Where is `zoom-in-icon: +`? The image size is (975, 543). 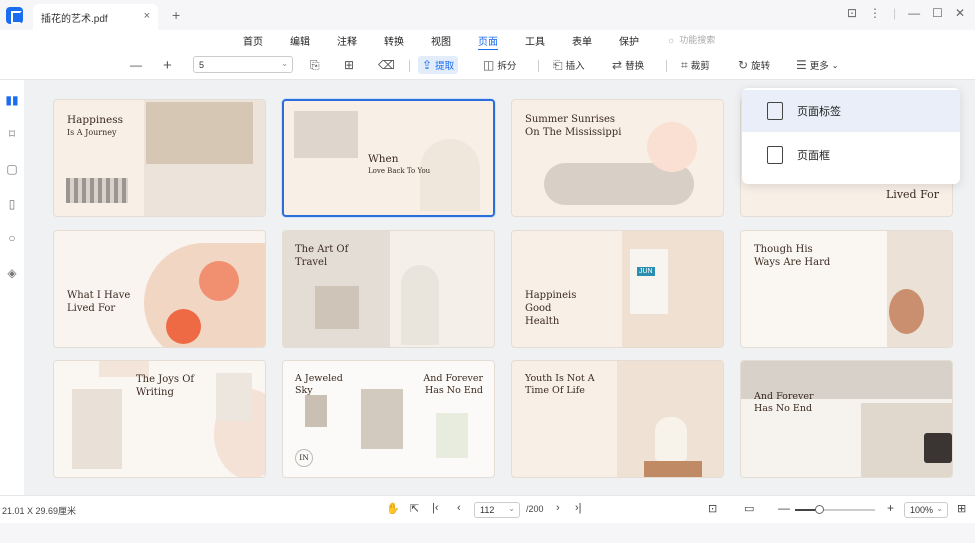 zoom-in-icon: + is located at coordinates (890, 508).